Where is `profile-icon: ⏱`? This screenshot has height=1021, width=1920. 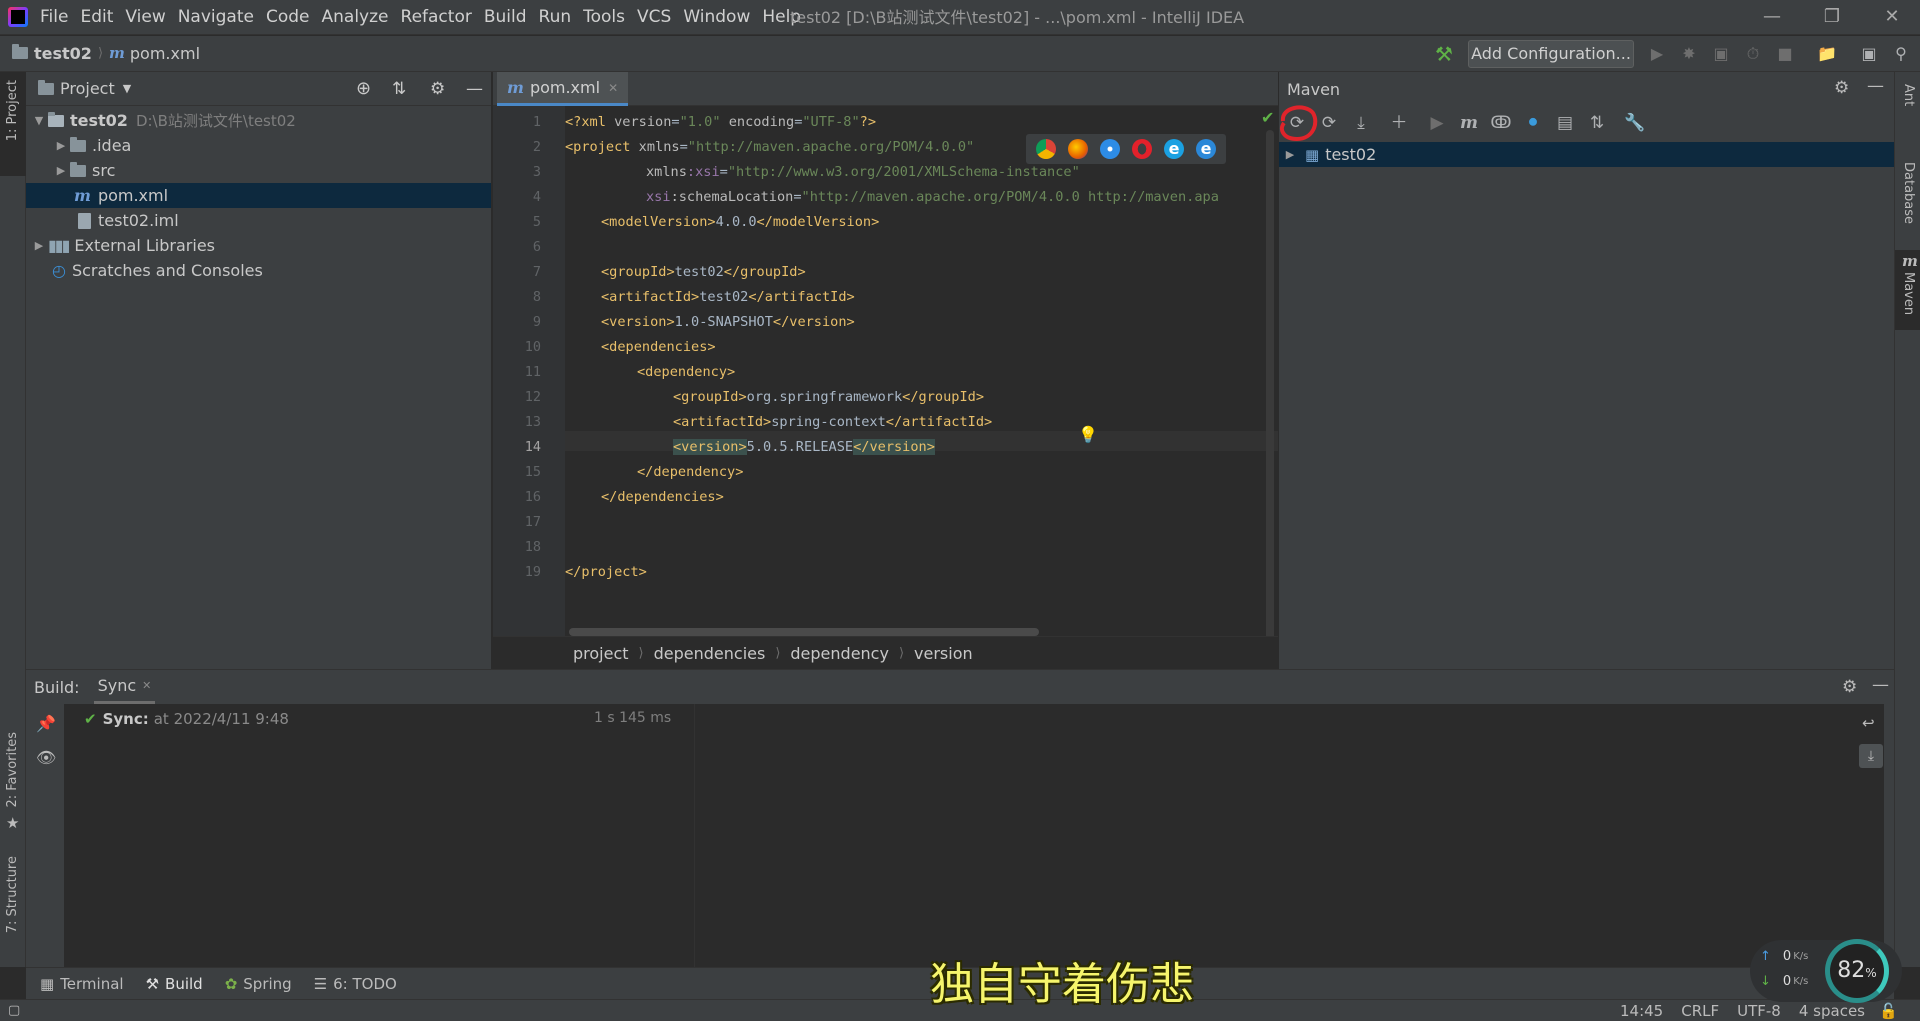 profile-icon: ⏱ is located at coordinates (1753, 54).